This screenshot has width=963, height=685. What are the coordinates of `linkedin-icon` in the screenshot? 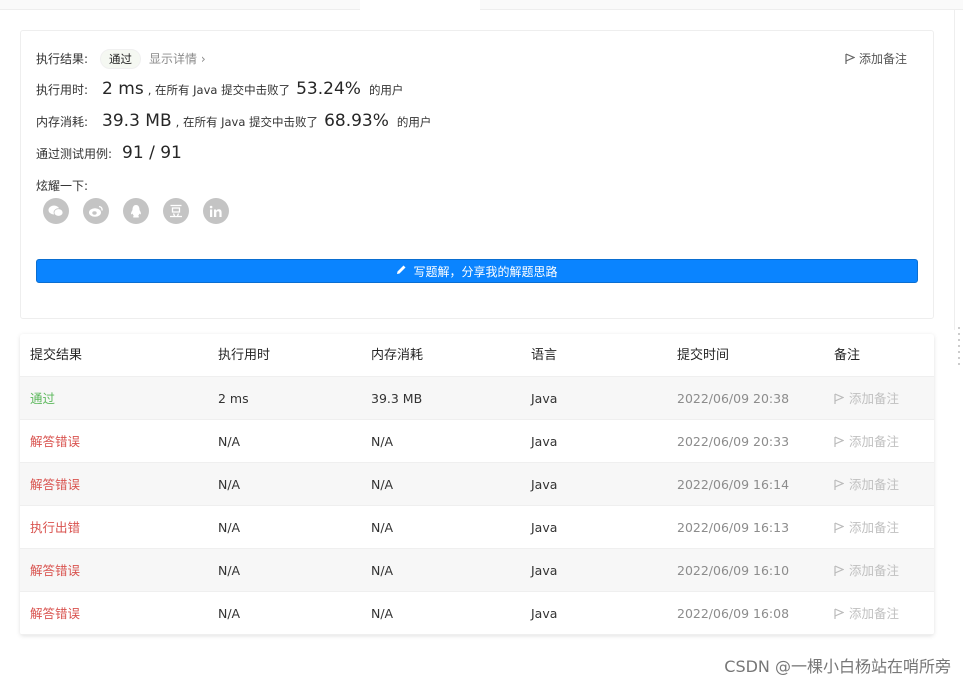 It's located at (216, 211).